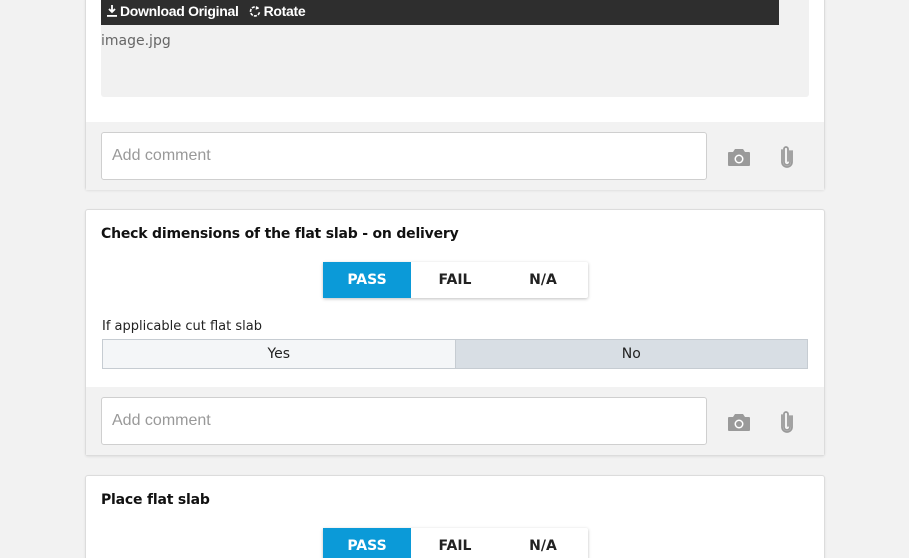 The height and width of the screenshot is (558, 909). Describe the element at coordinates (278, 354) in the screenshot. I see `yes-button: Yes` at that location.